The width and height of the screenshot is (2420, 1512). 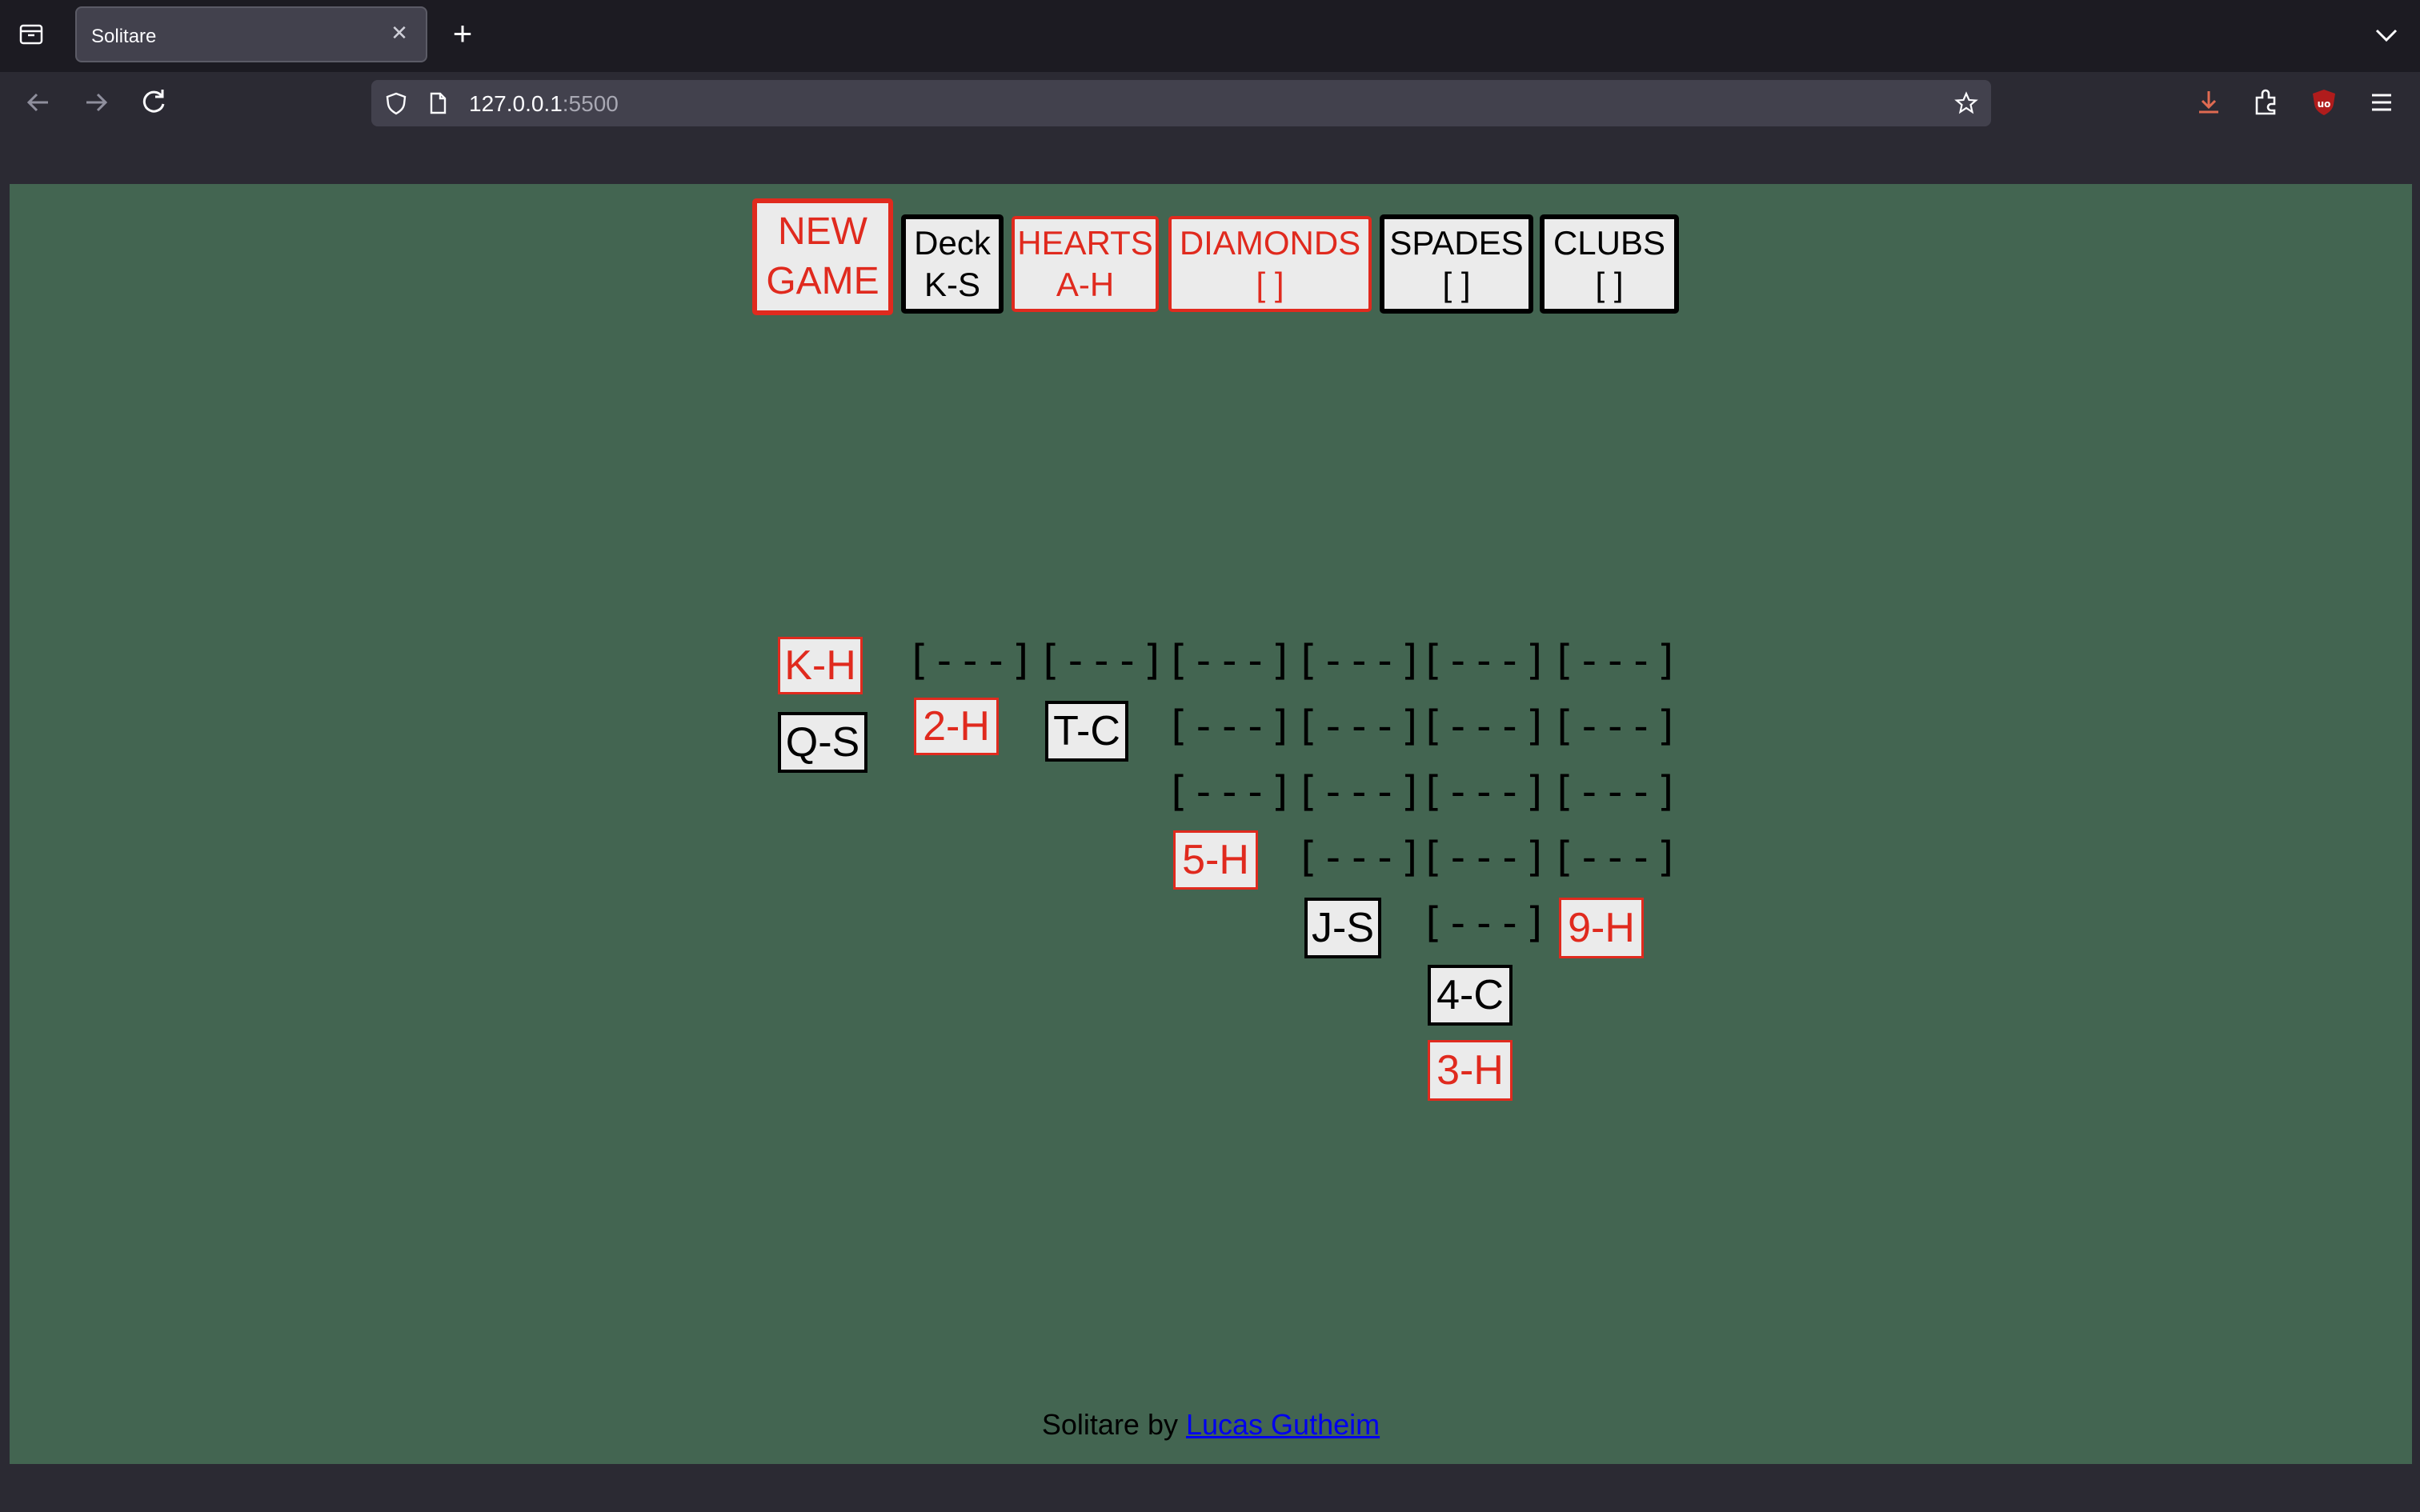 What do you see at coordinates (2266, 102) in the screenshot?
I see `extensions-icon` at bounding box center [2266, 102].